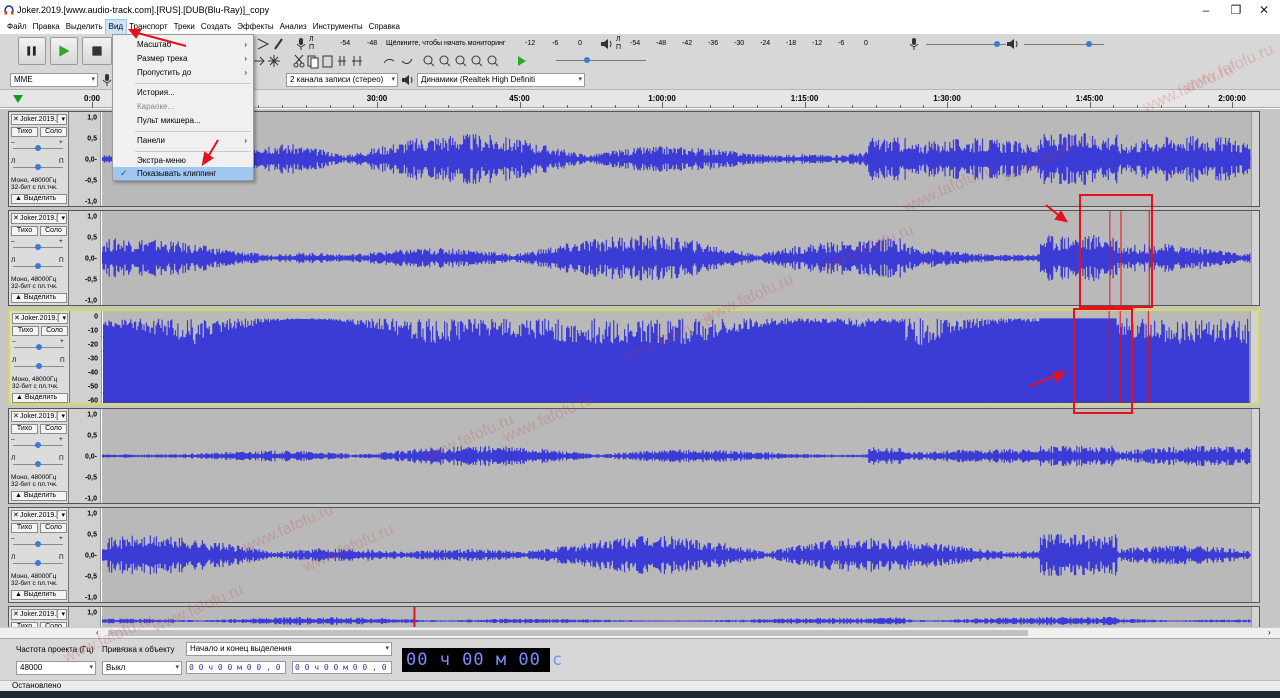 This screenshot has height=698, width=1280. What do you see at coordinates (568, 633) in the screenshot?
I see `scrollbar-thumb` at bounding box center [568, 633].